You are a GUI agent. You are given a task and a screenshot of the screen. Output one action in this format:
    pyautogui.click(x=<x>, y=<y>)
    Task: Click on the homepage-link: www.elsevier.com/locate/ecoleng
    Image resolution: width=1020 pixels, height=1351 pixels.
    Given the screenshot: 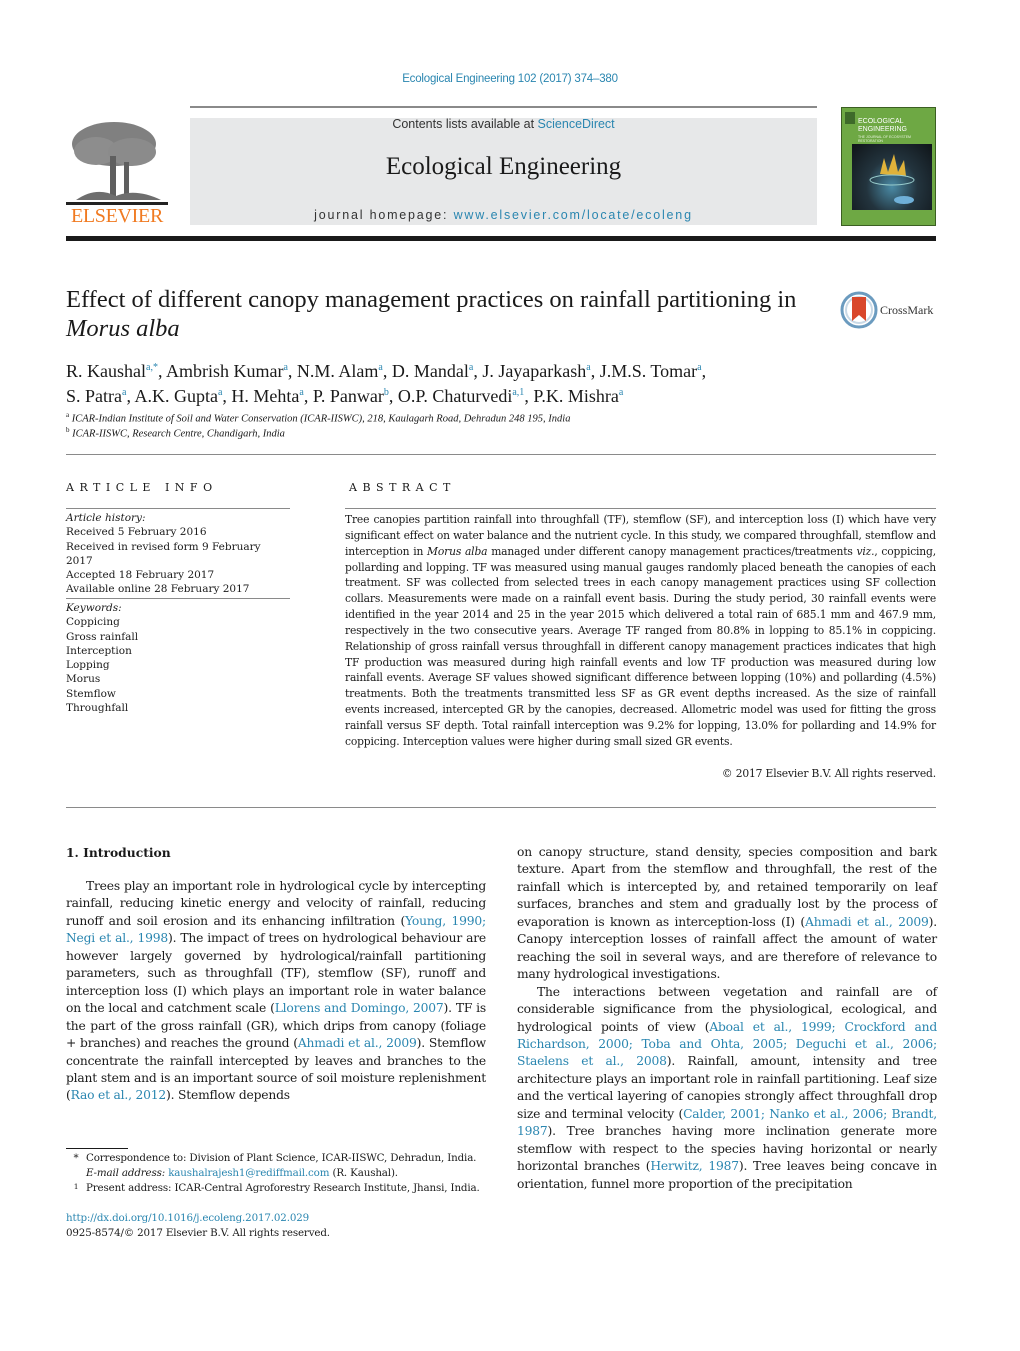 What is the action you would take?
    pyautogui.click(x=573, y=215)
    